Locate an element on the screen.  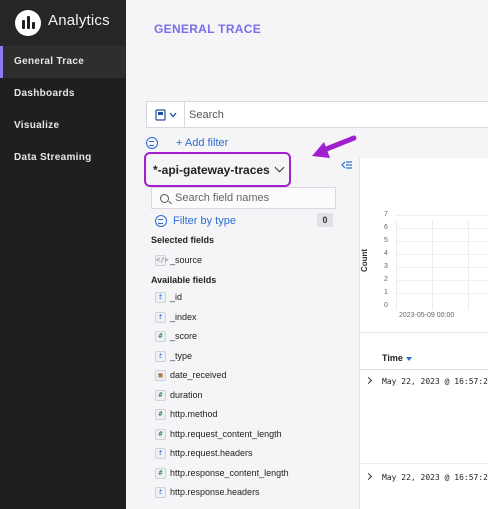
y-tick-label: 0 is located at coordinates (386, 305).